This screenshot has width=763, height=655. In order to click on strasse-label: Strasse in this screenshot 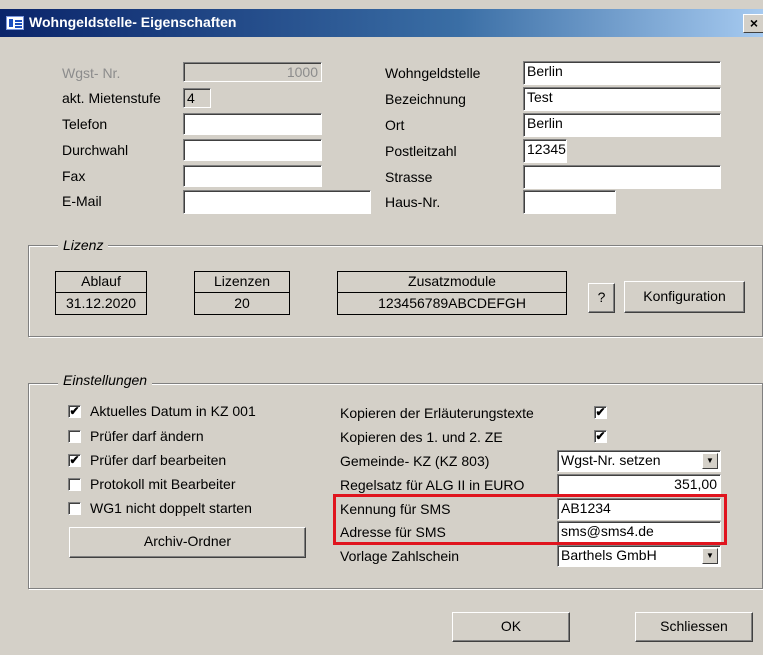, I will do `click(409, 177)`.